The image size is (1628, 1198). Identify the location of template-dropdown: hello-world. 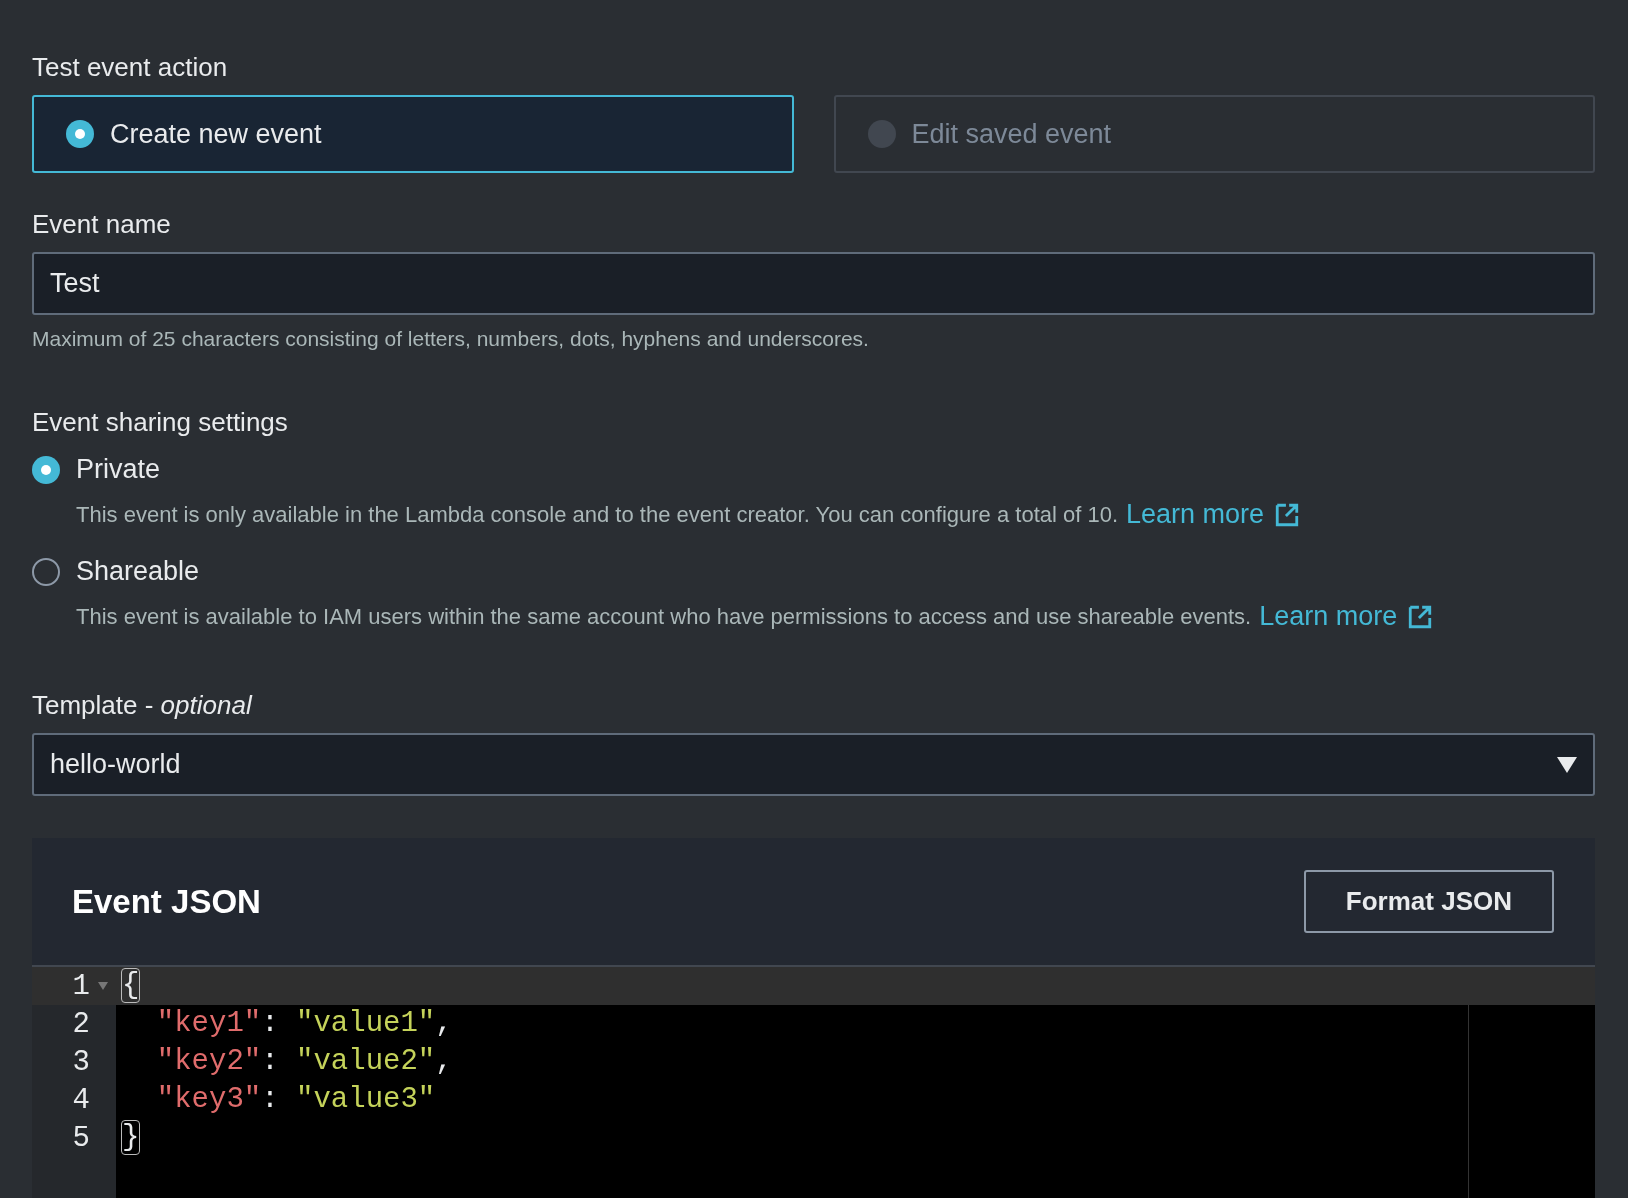
(813, 764).